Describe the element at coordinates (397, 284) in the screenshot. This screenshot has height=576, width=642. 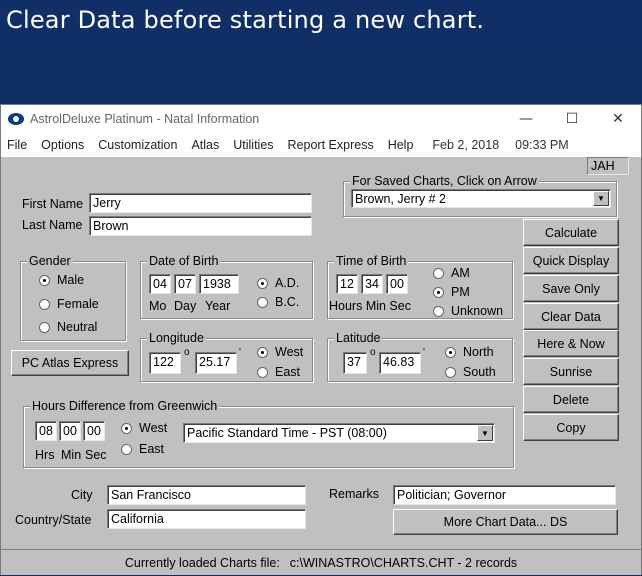
I see `tob-sec-field: 00` at that location.